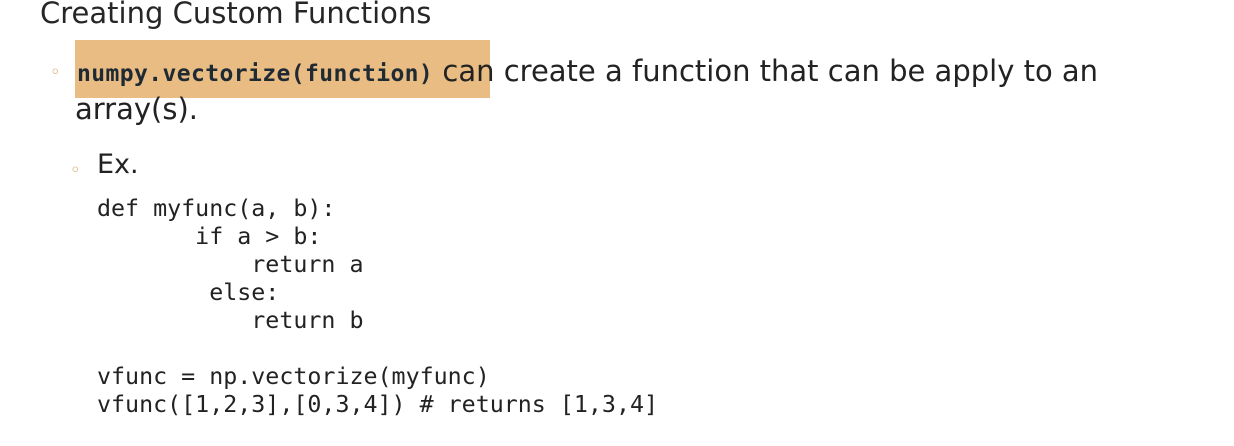  I want to click on example-label: Ex., so click(118, 164).